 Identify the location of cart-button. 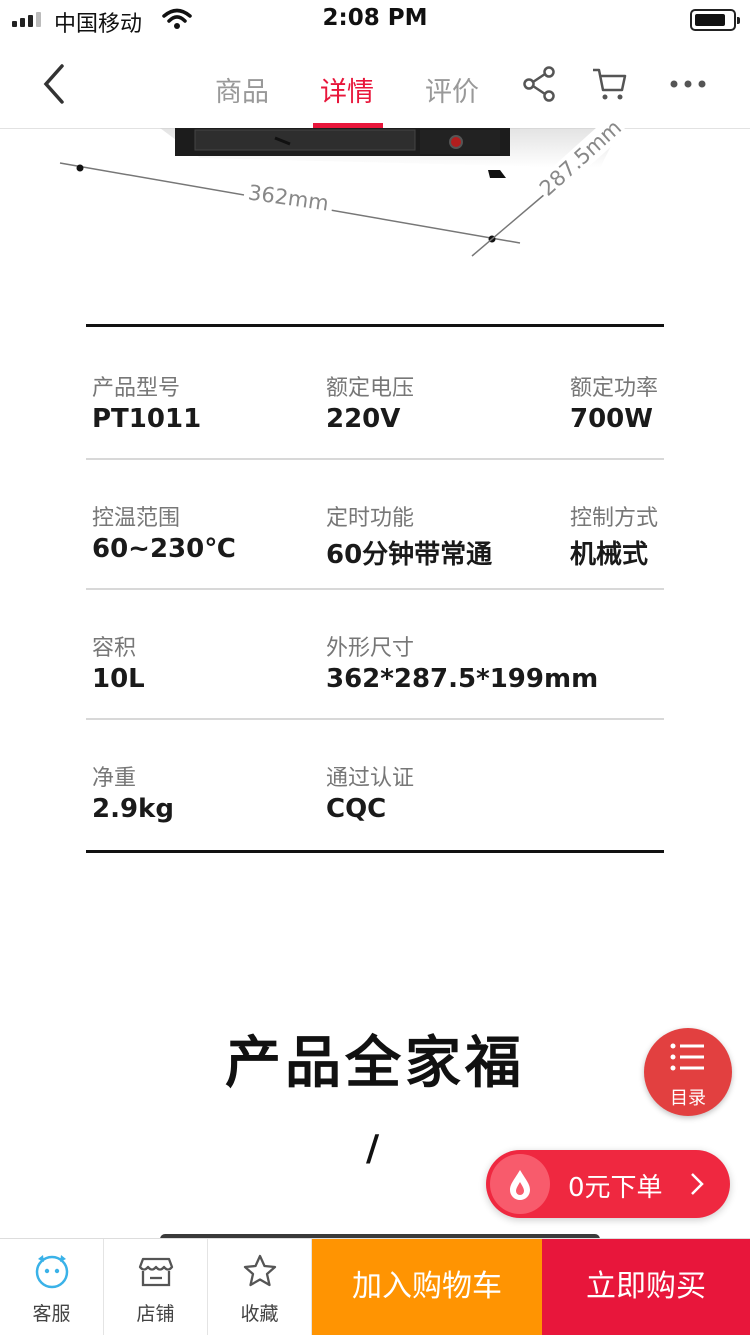
(610, 84).